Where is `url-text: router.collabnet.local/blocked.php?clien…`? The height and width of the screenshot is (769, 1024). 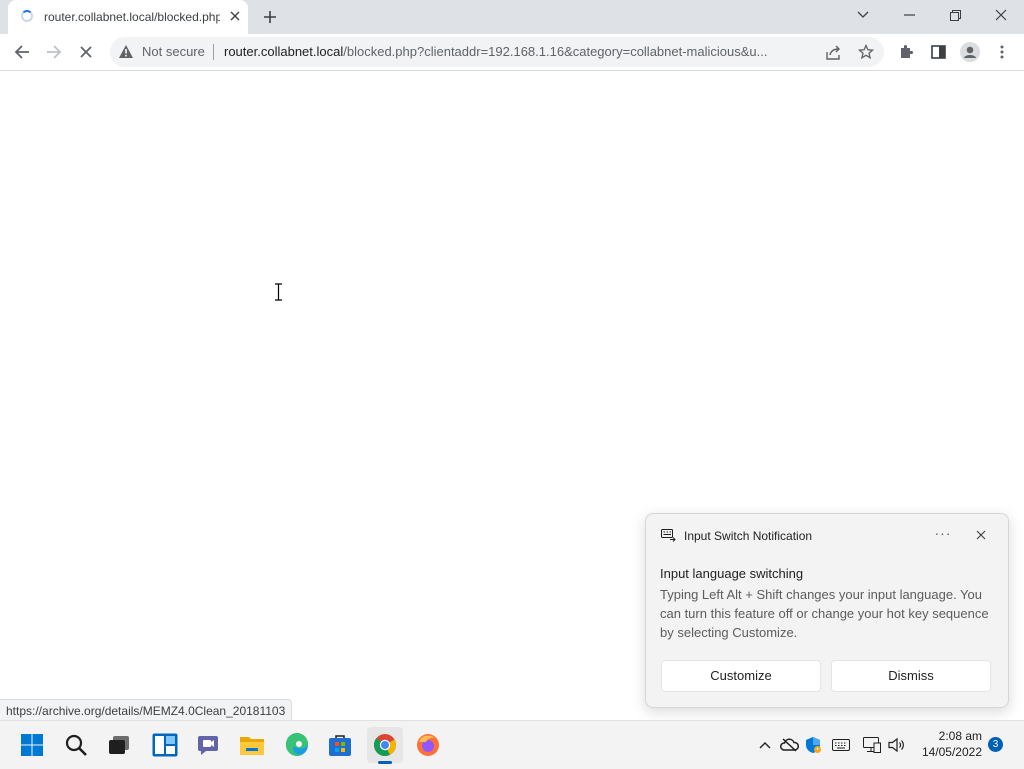 url-text: router.collabnet.local/blocked.php?clien… is located at coordinates (520, 51).